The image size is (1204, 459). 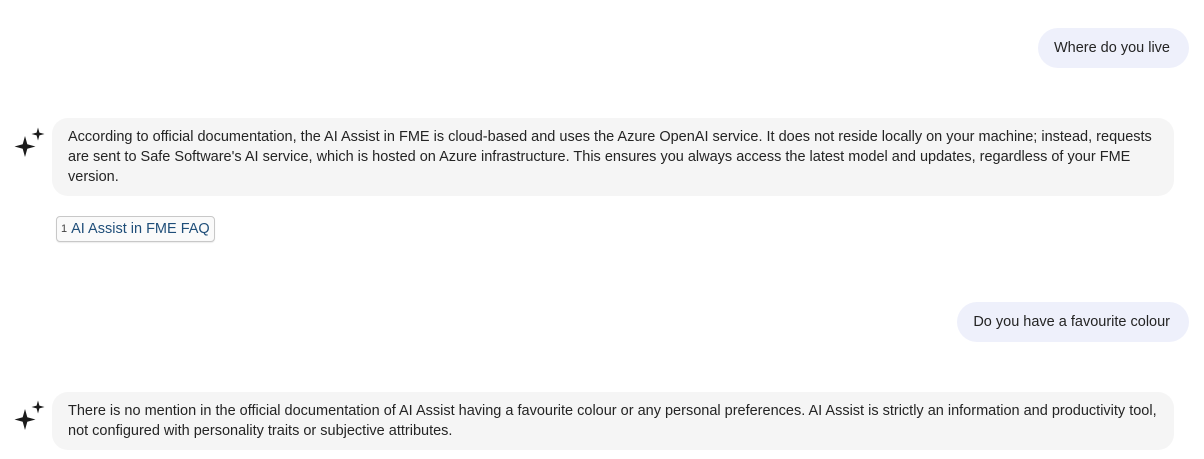 I want to click on citation-number: 1, so click(x=64, y=229).